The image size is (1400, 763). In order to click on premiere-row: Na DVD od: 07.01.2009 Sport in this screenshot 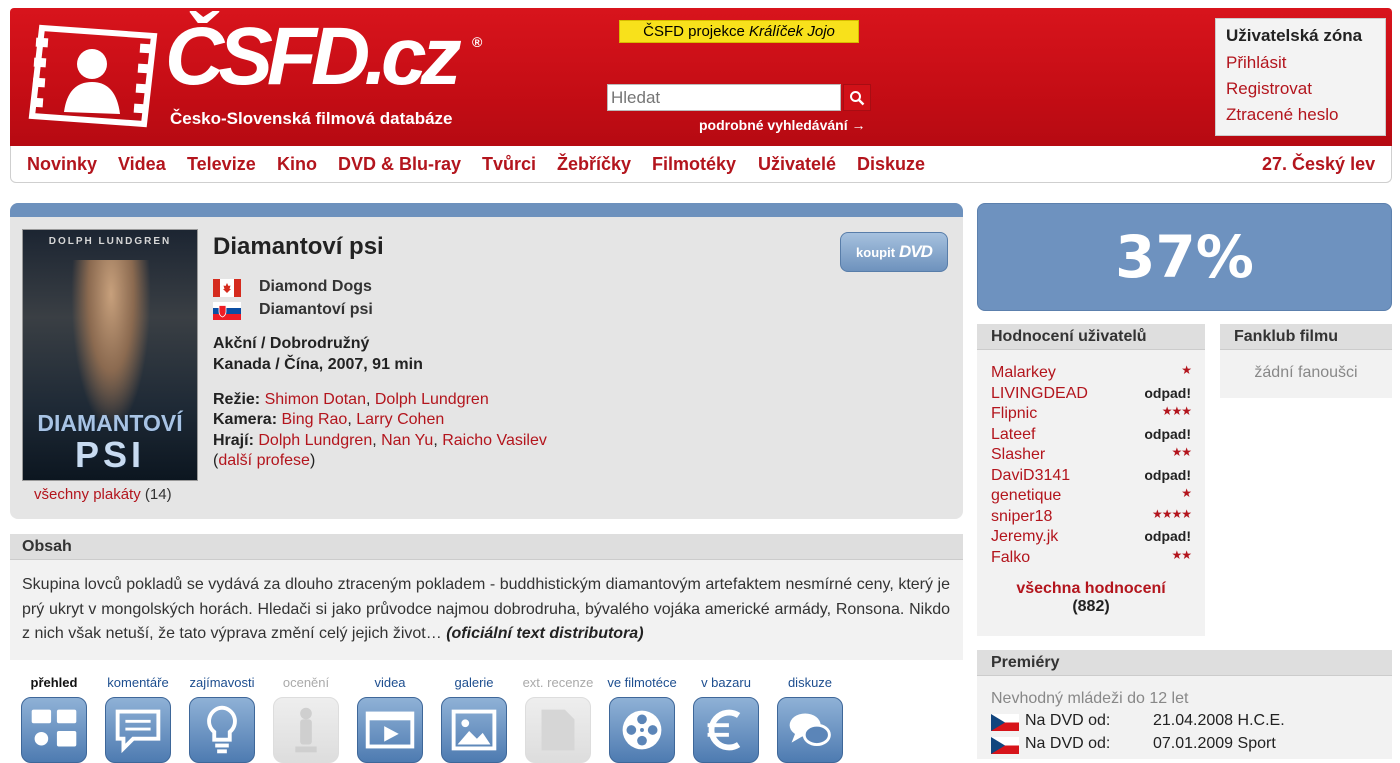, I will do `click(1191, 745)`.